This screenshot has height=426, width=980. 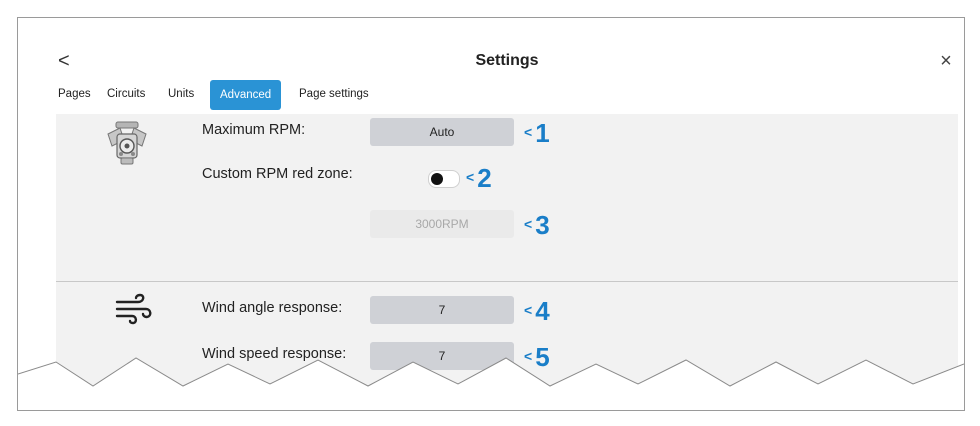 I want to click on section-divider, so click(x=507, y=281).